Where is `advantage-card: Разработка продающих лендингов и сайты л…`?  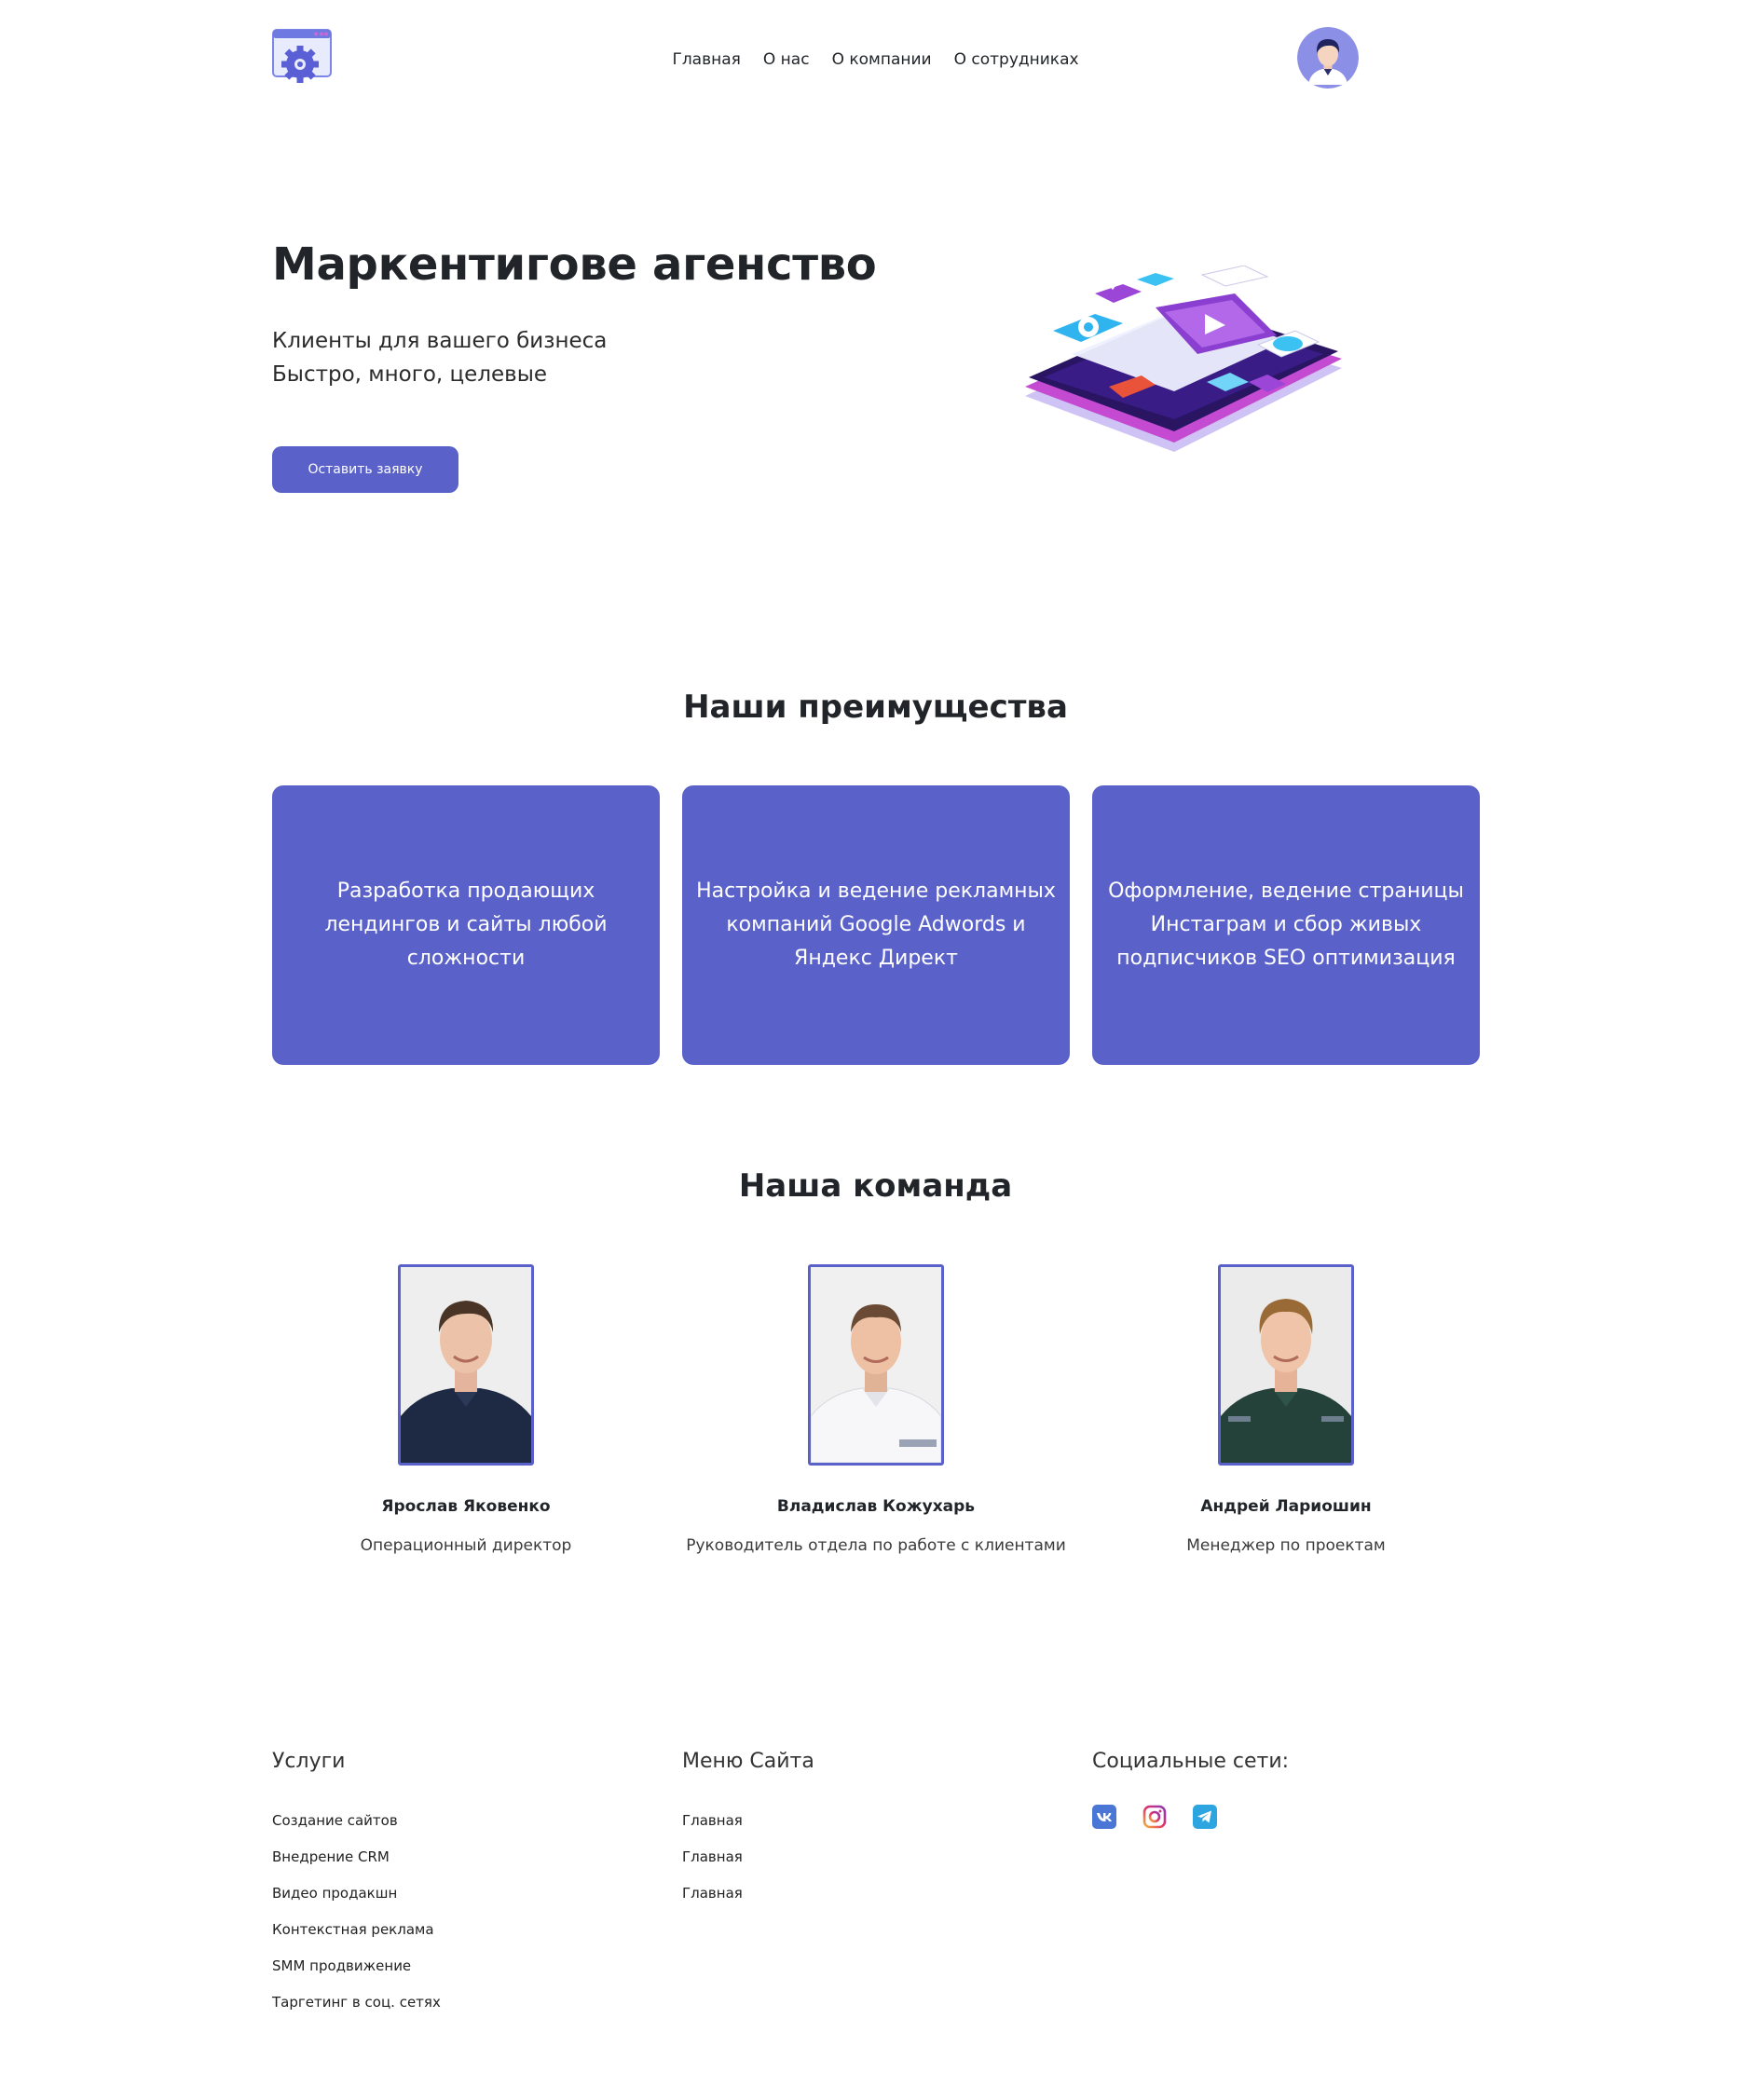
advantage-card: Разработка продающих лендингов и сайты л… is located at coordinates (466, 925).